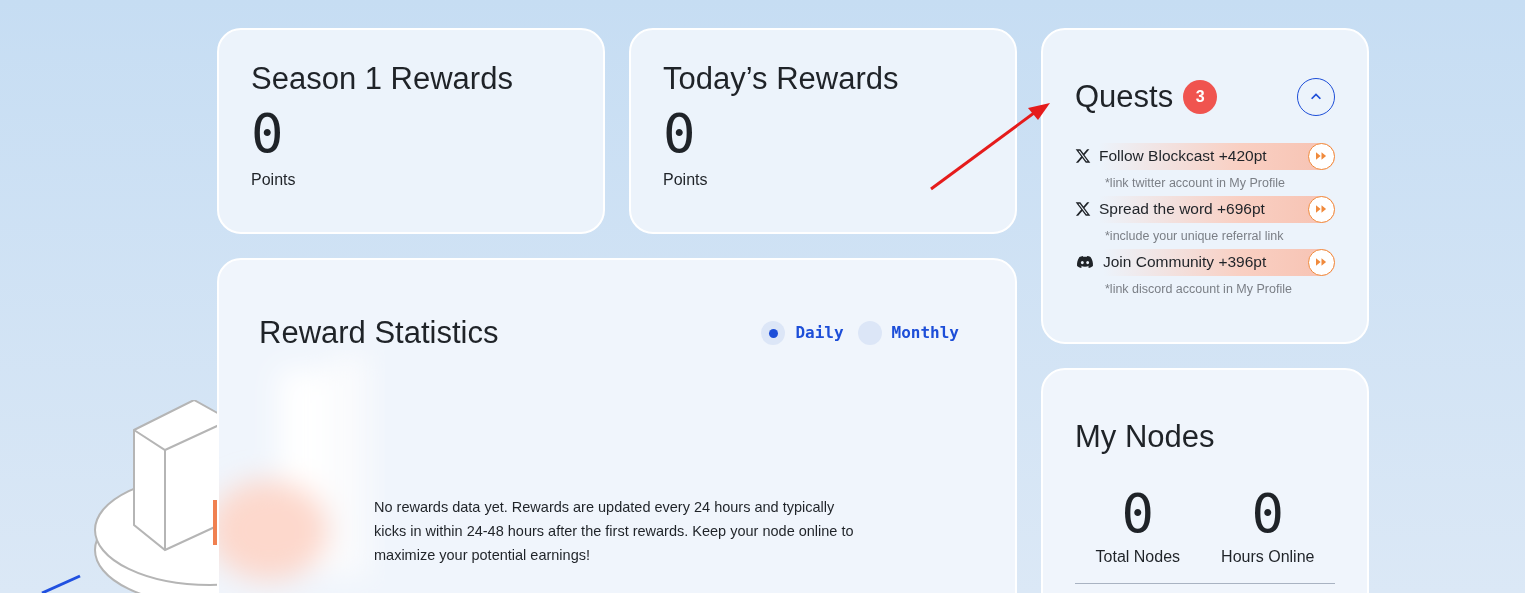 The width and height of the screenshot is (1525, 593). Describe the element at coordinates (781, 79) in the screenshot. I see `card-title: Today’s Rewards` at that location.